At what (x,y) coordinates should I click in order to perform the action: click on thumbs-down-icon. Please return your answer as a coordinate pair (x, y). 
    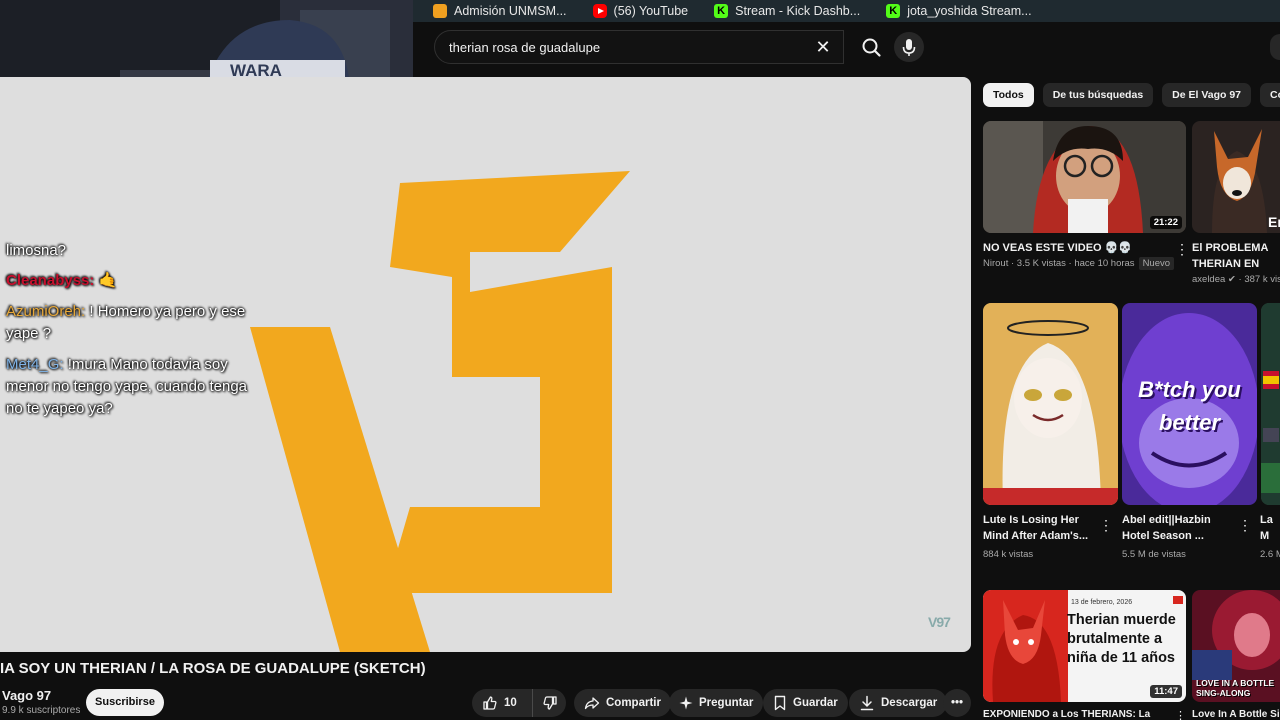
    Looking at the image, I should click on (549, 703).